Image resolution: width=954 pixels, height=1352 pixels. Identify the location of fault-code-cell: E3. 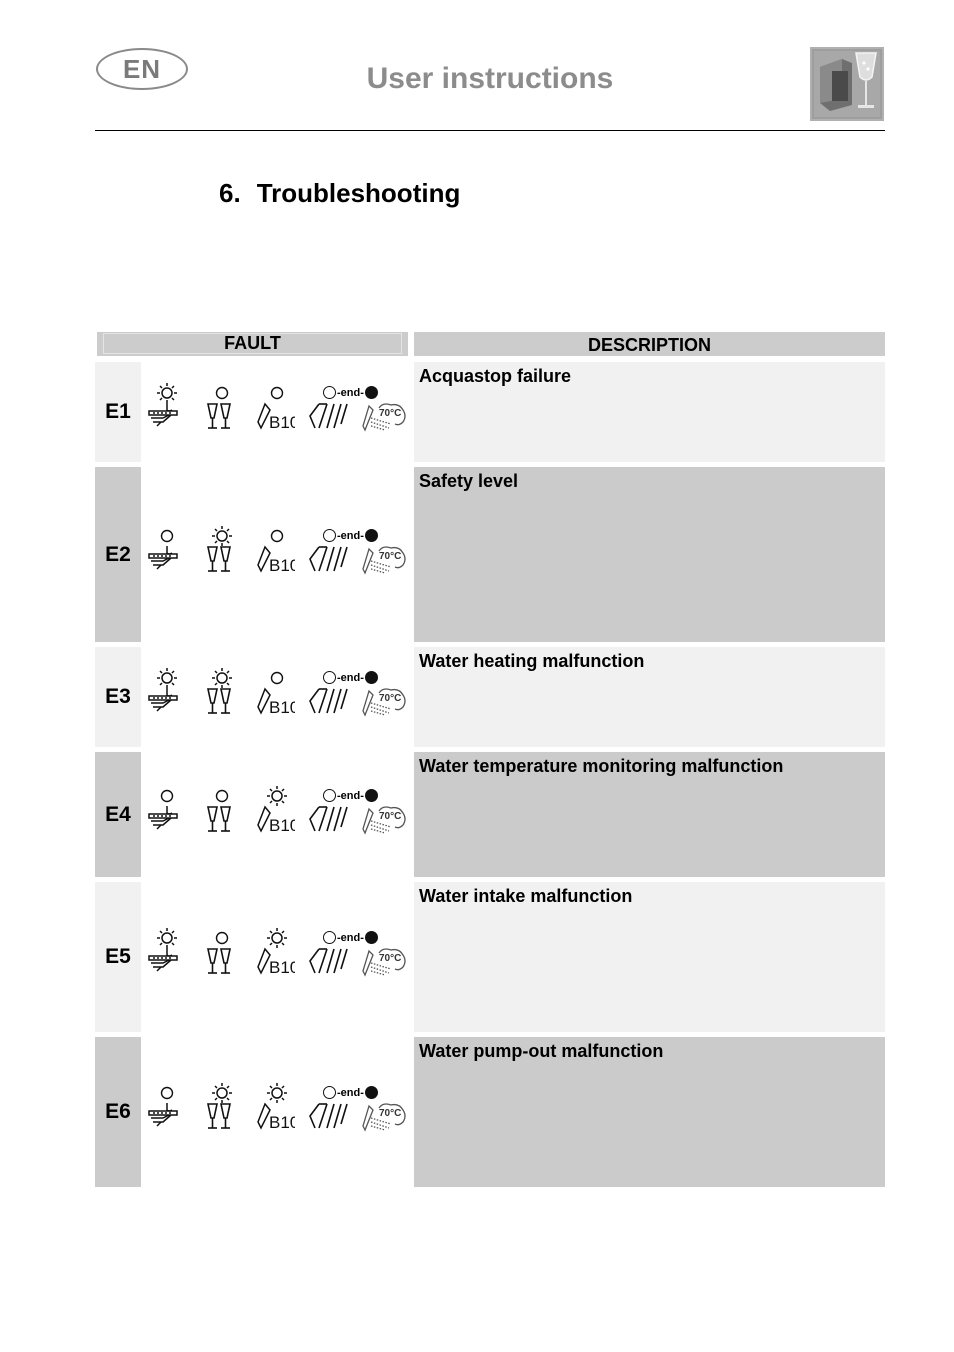
(118, 697).